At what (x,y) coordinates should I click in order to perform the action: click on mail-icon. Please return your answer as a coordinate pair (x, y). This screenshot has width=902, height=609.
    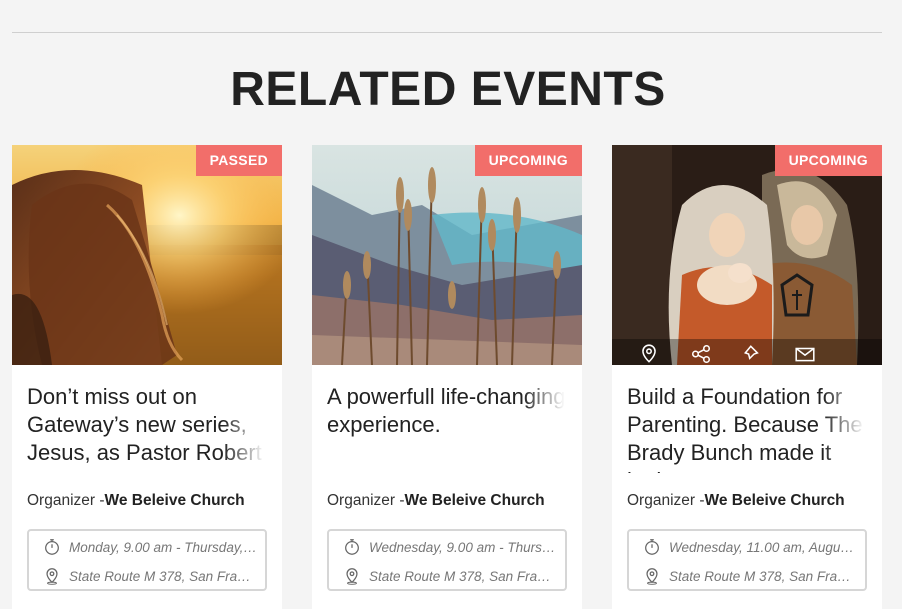
    Looking at the image, I should click on (805, 354).